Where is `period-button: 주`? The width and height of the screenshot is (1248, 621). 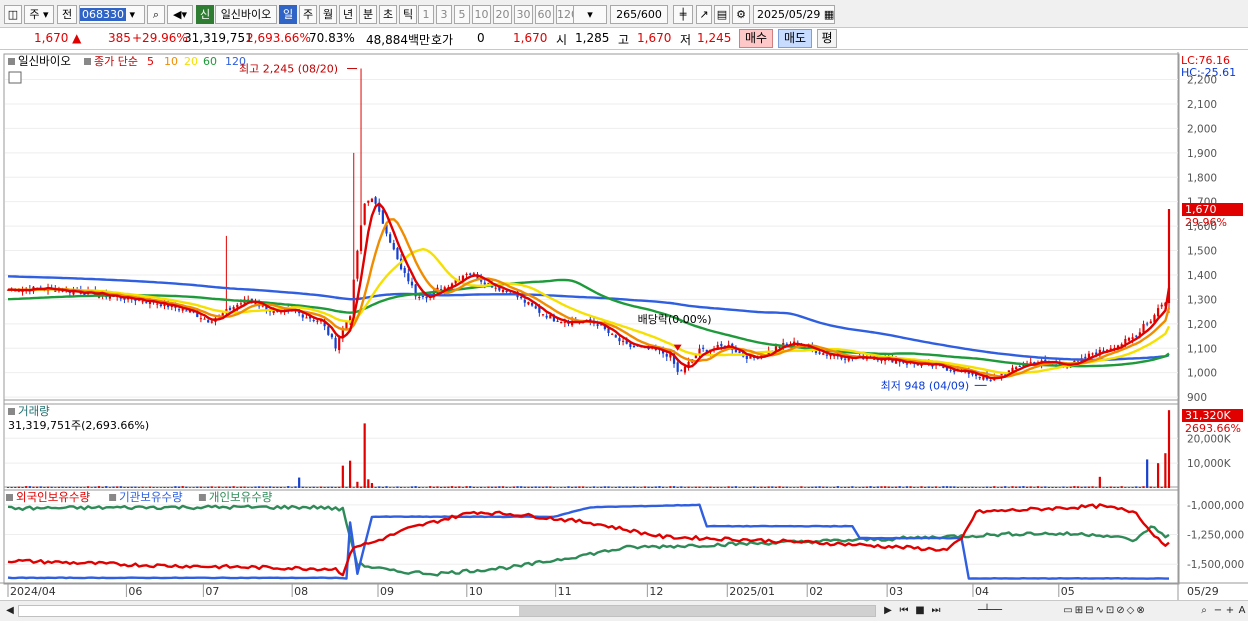
period-button: 주 is located at coordinates (308, 14).